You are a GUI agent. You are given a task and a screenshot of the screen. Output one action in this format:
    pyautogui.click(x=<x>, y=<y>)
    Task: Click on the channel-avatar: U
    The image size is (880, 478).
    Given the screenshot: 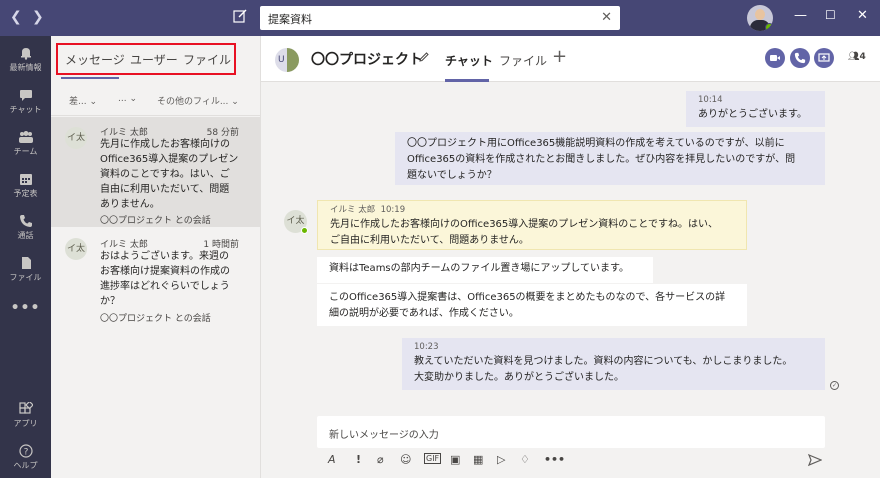 What is the action you would take?
    pyautogui.click(x=287, y=60)
    